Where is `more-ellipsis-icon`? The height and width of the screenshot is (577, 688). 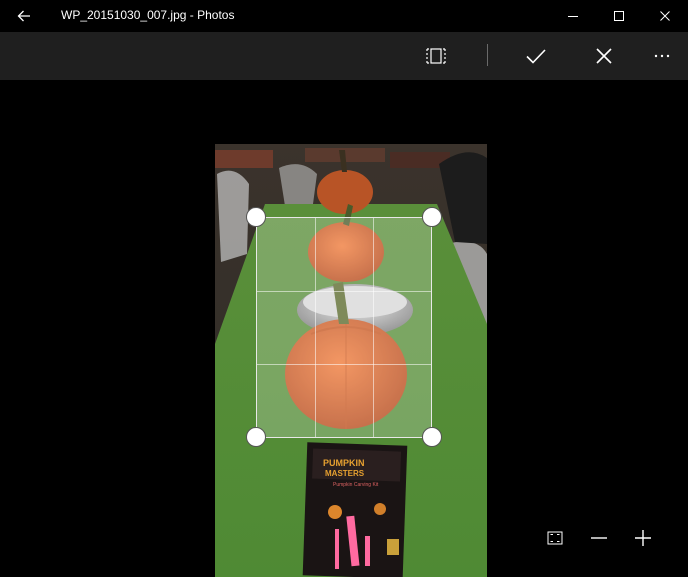
more-ellipsis-icon is located at coordinates (662, 56).